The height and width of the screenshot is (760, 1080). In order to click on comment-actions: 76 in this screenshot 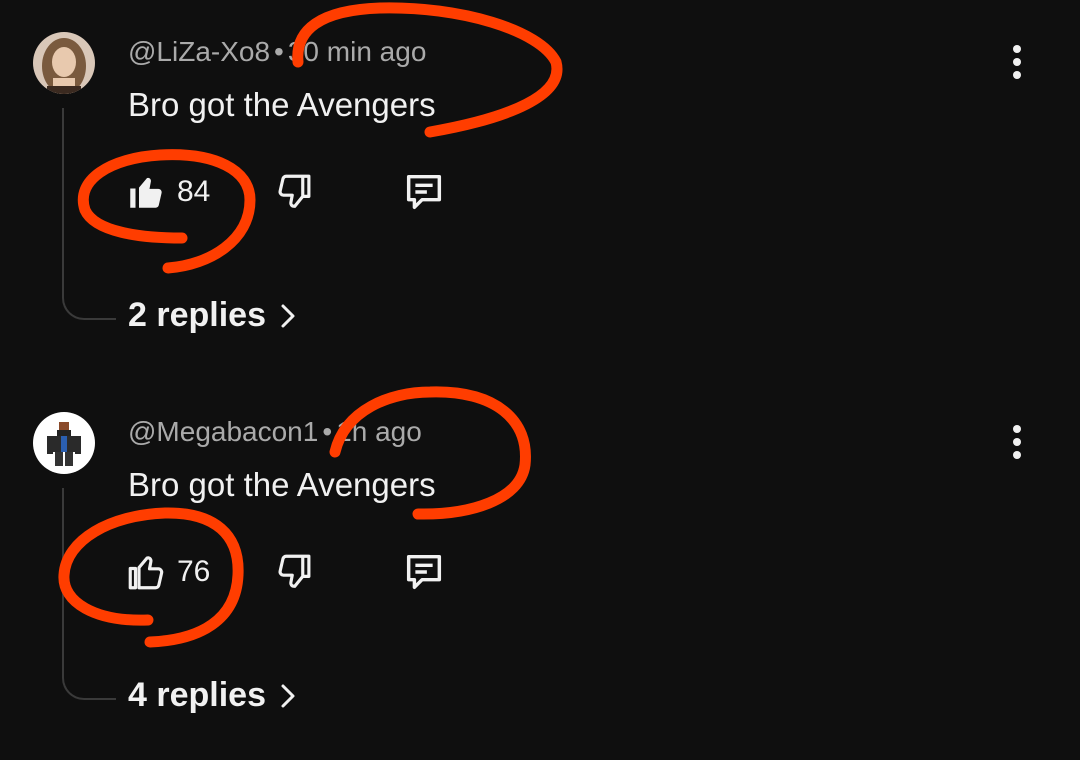, I will do `click(305, 573)`.